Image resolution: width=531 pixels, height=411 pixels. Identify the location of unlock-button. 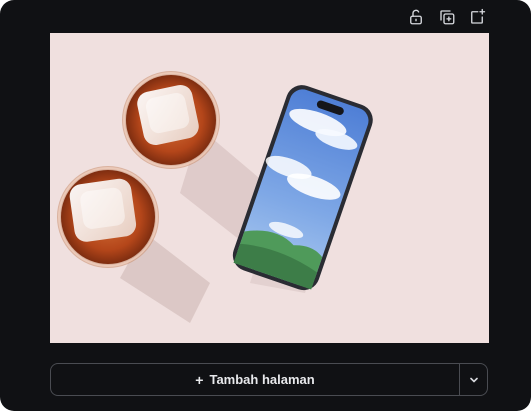
(416, 17).